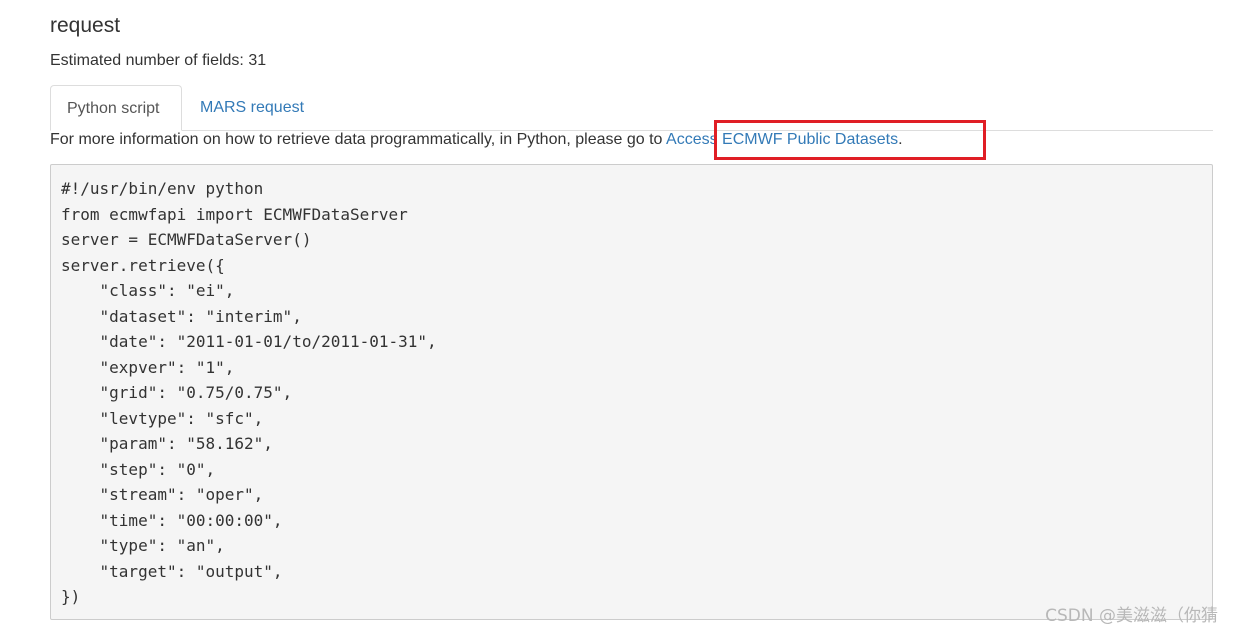  I want to click on code-line: "levtype": "sfc",, so click(162, 418).